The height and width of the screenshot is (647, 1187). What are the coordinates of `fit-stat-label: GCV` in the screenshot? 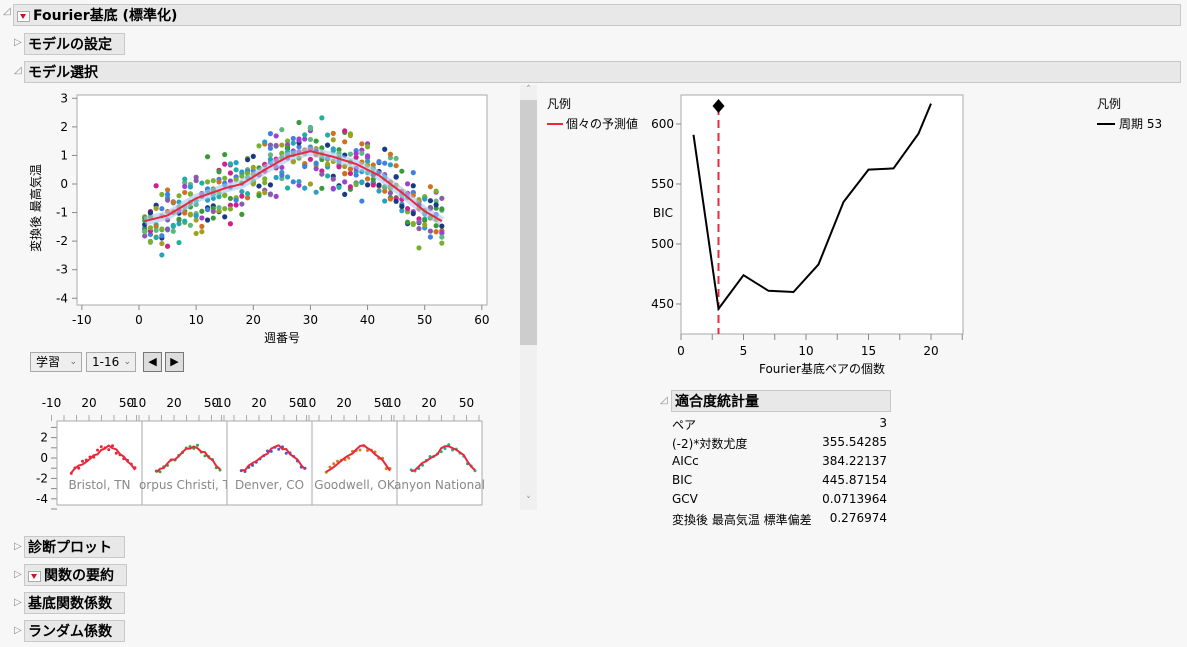 It's located at (685, 499).